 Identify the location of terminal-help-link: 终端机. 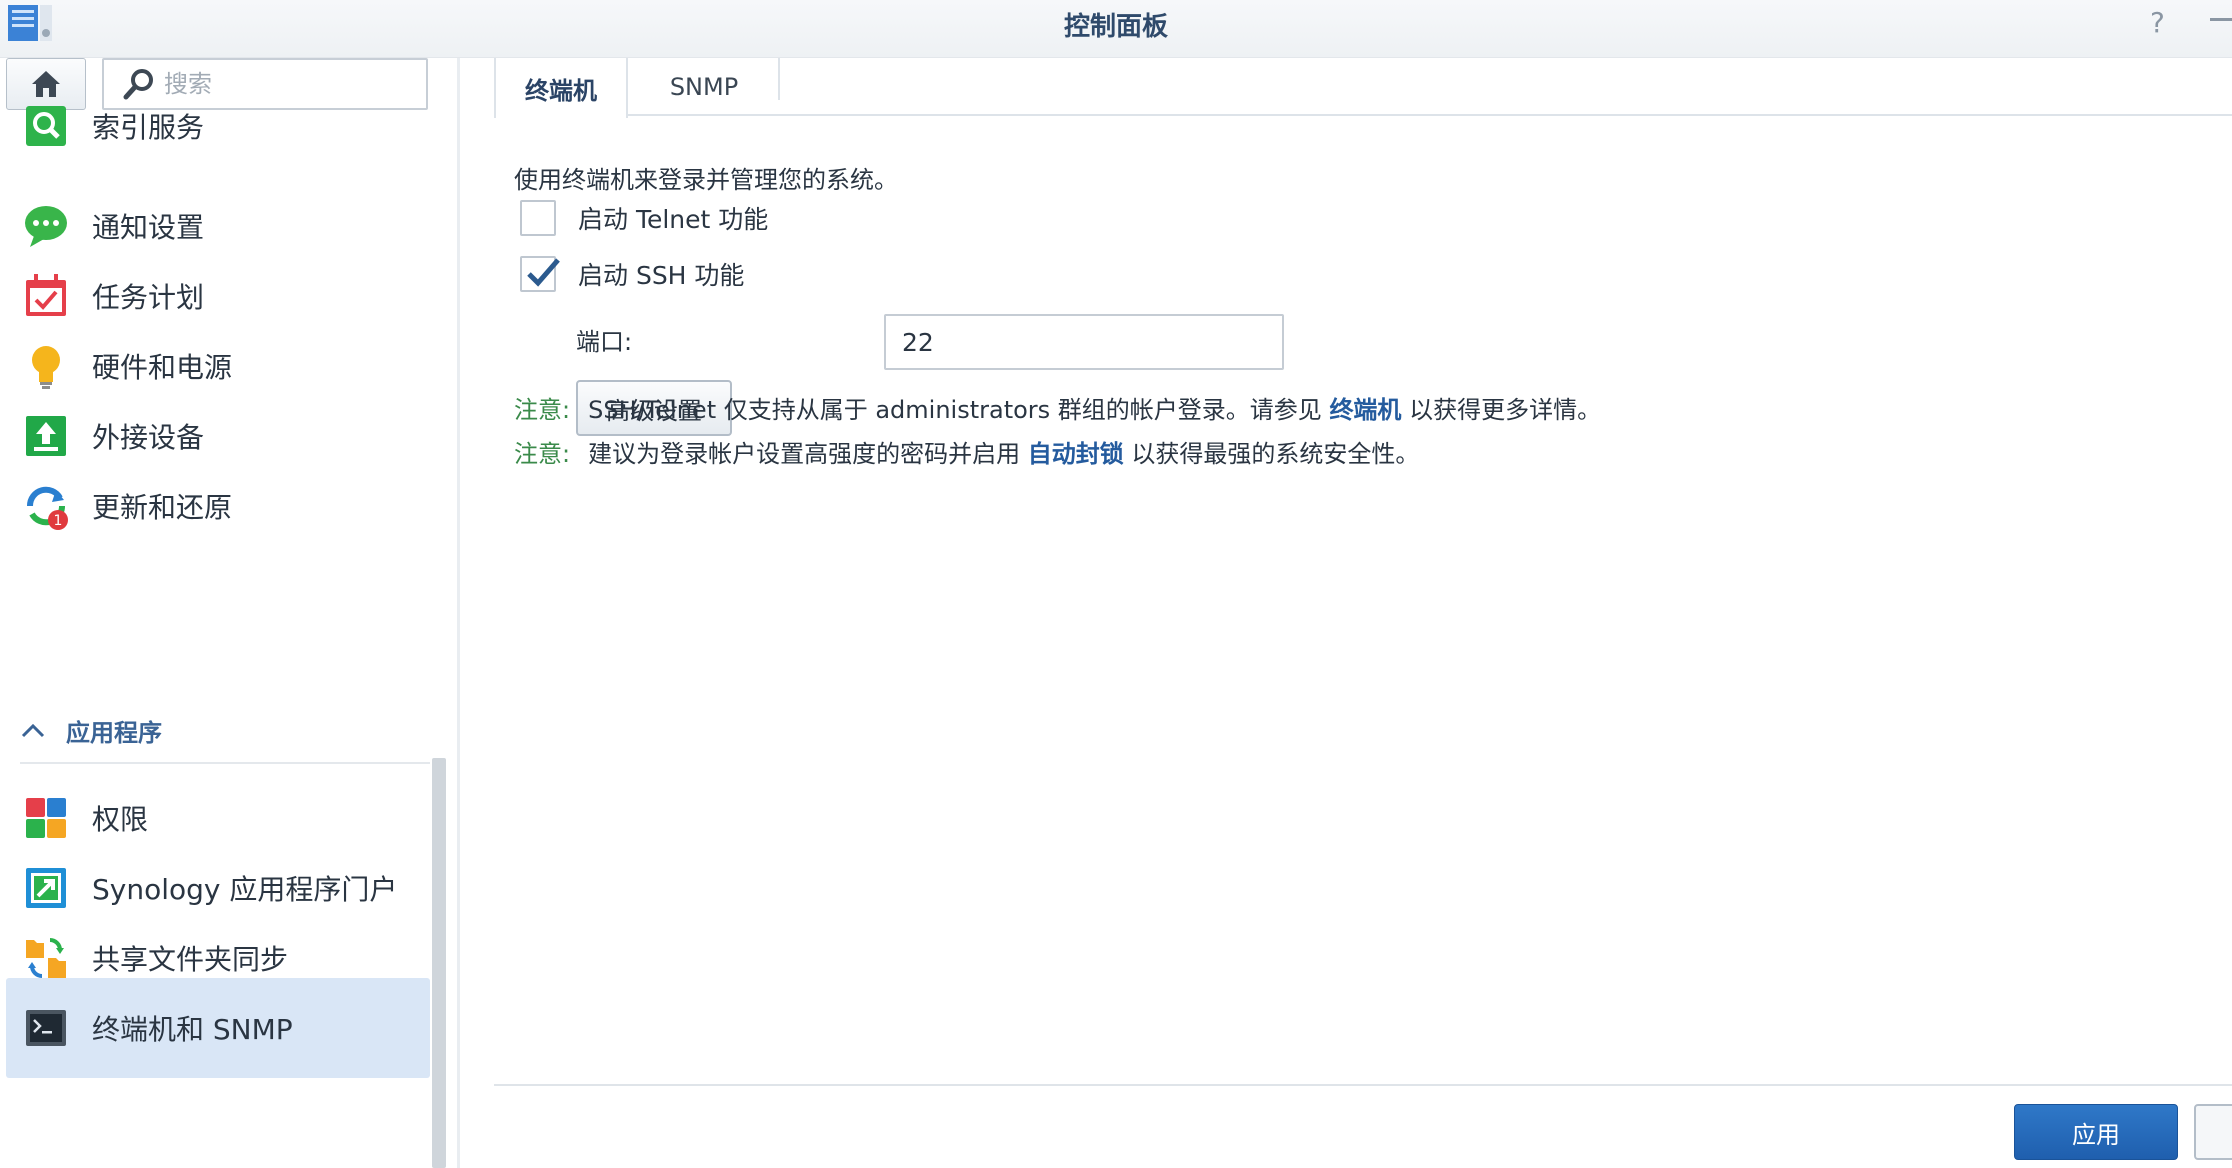
(1365, 410).